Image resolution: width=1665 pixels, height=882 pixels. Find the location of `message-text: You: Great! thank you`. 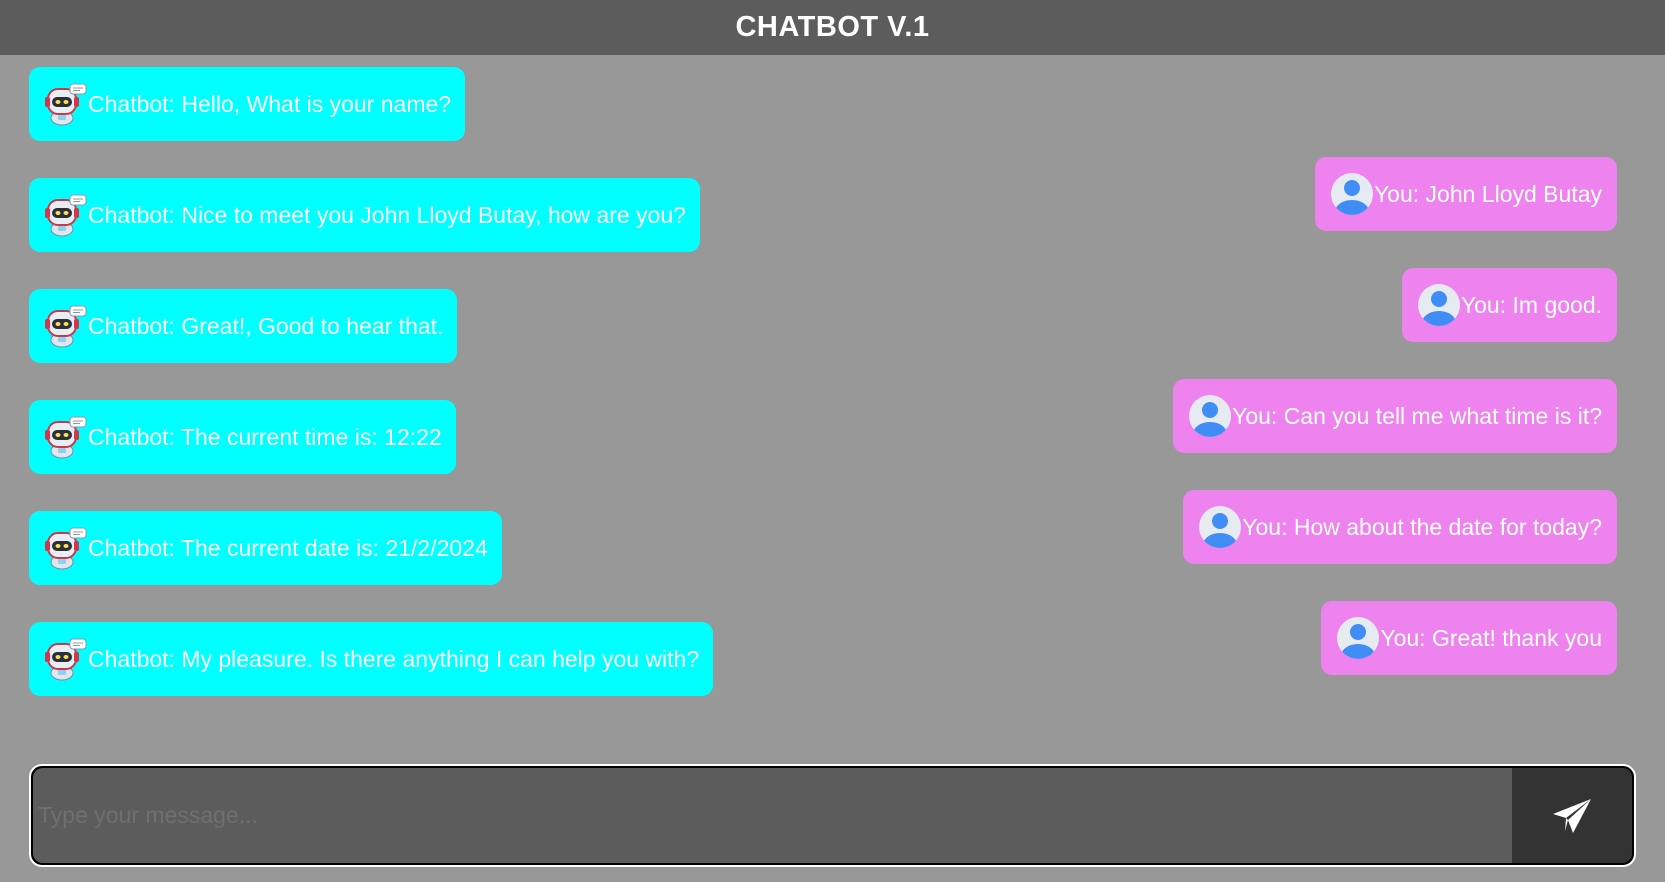

message-text: You: Great! thank you is located at coordinates (1491, 637).